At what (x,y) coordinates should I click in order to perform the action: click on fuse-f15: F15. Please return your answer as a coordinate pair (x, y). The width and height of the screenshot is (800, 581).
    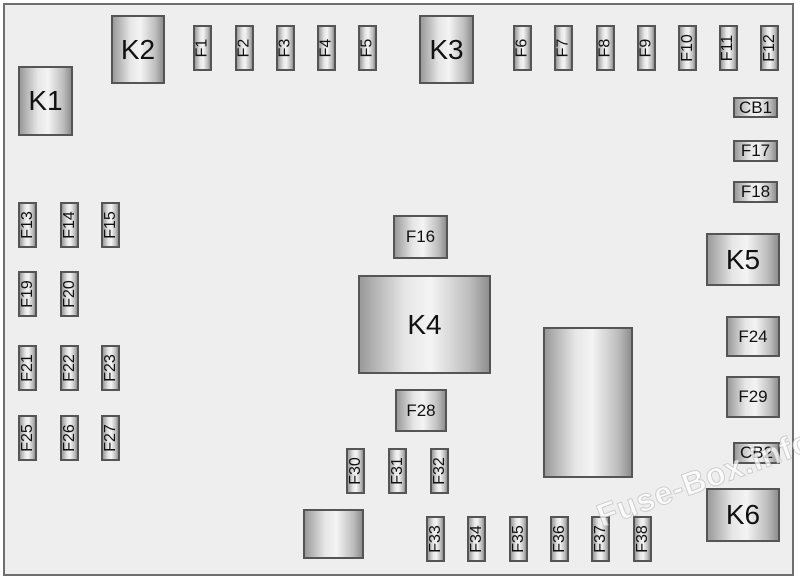
    Looking at the image, I should click on (110, 225).